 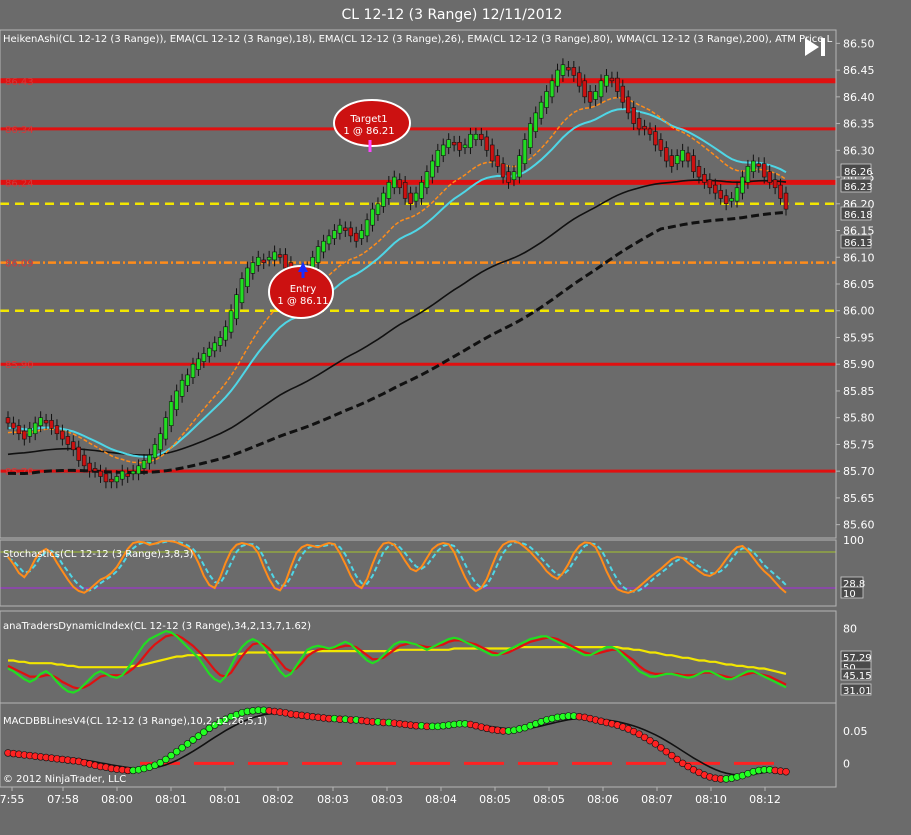 I want to click on price-axis-label: 86.00, so click(x=859, y=311).